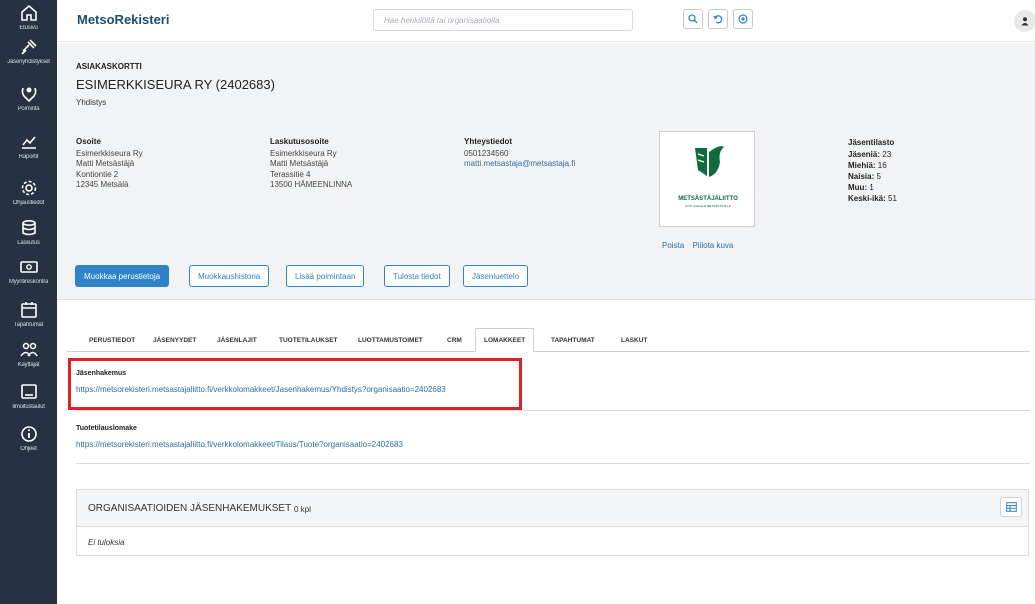 The height and width of the screenshot is (604, 1035). I want to click on history-icon, so click(718, 19).